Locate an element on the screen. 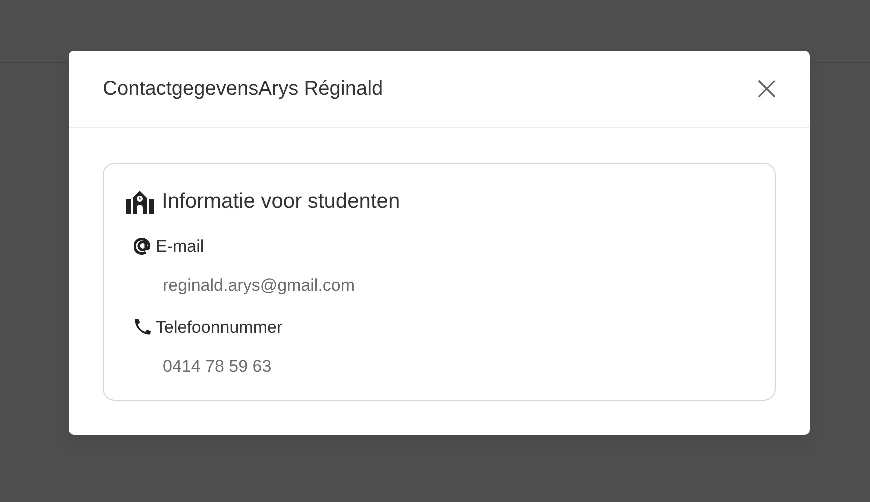  school-icon is located at coordinates (140, 202).